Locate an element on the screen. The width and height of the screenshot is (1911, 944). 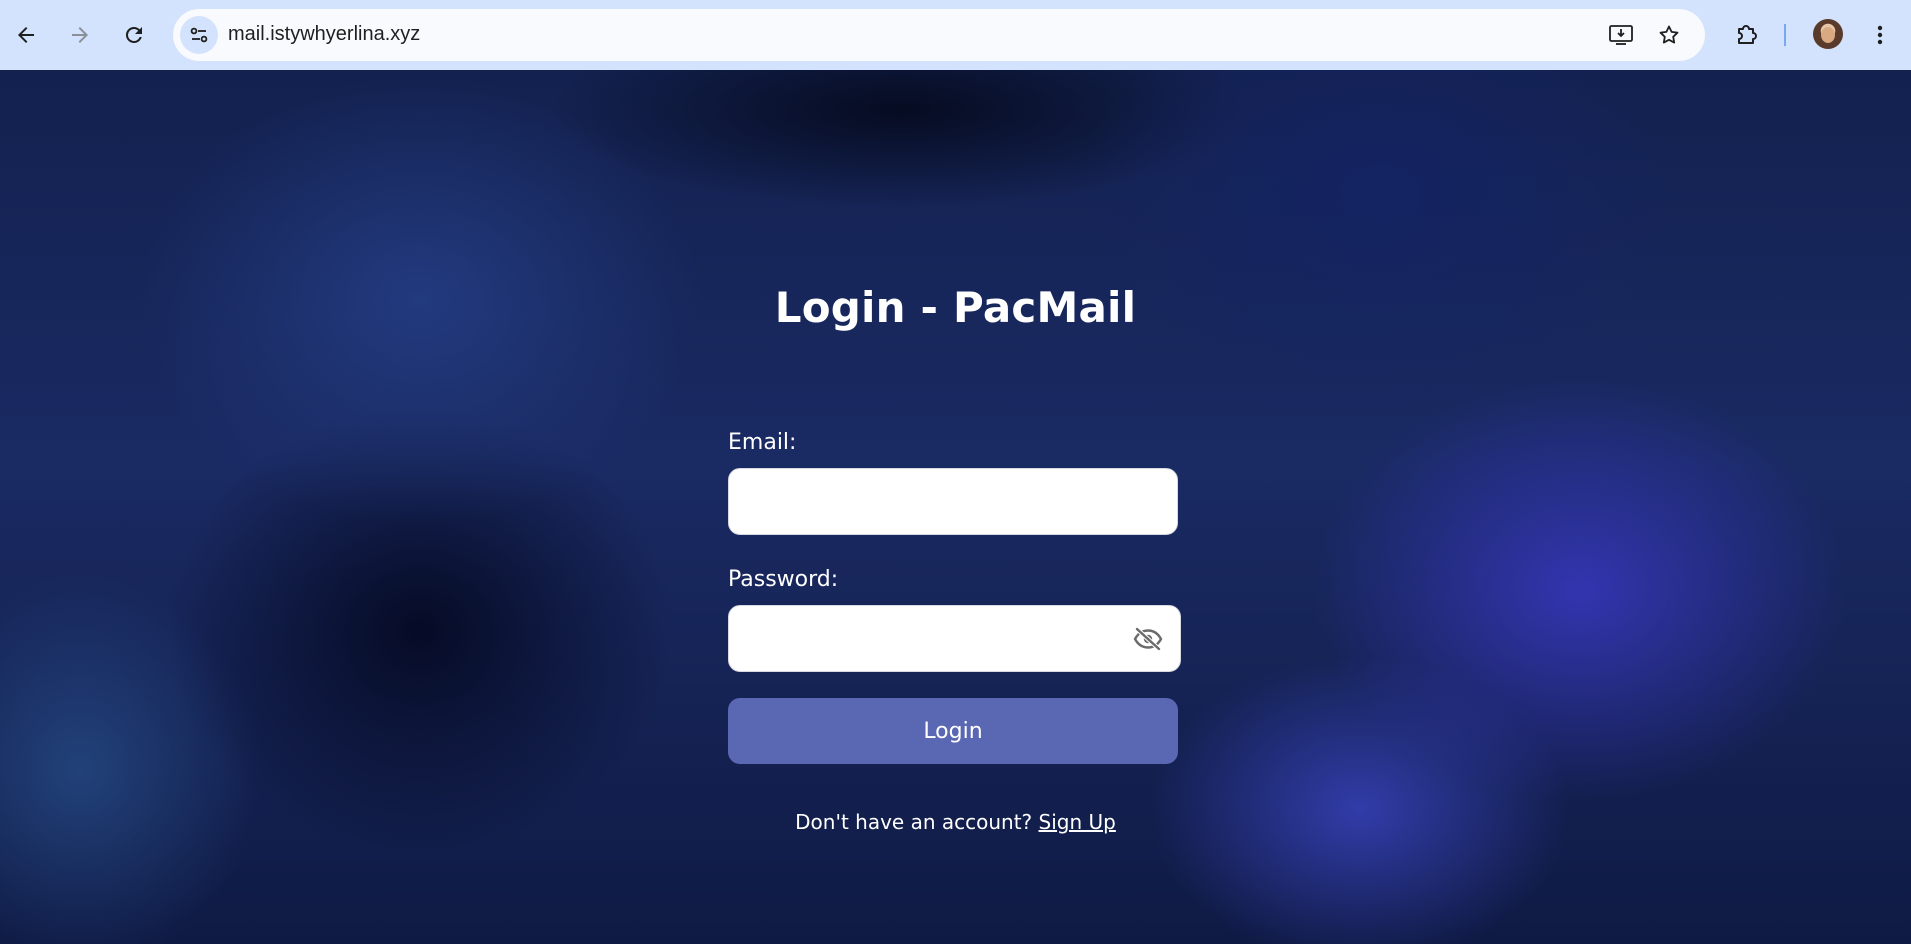
password-field is located at coordinates (954, 638).